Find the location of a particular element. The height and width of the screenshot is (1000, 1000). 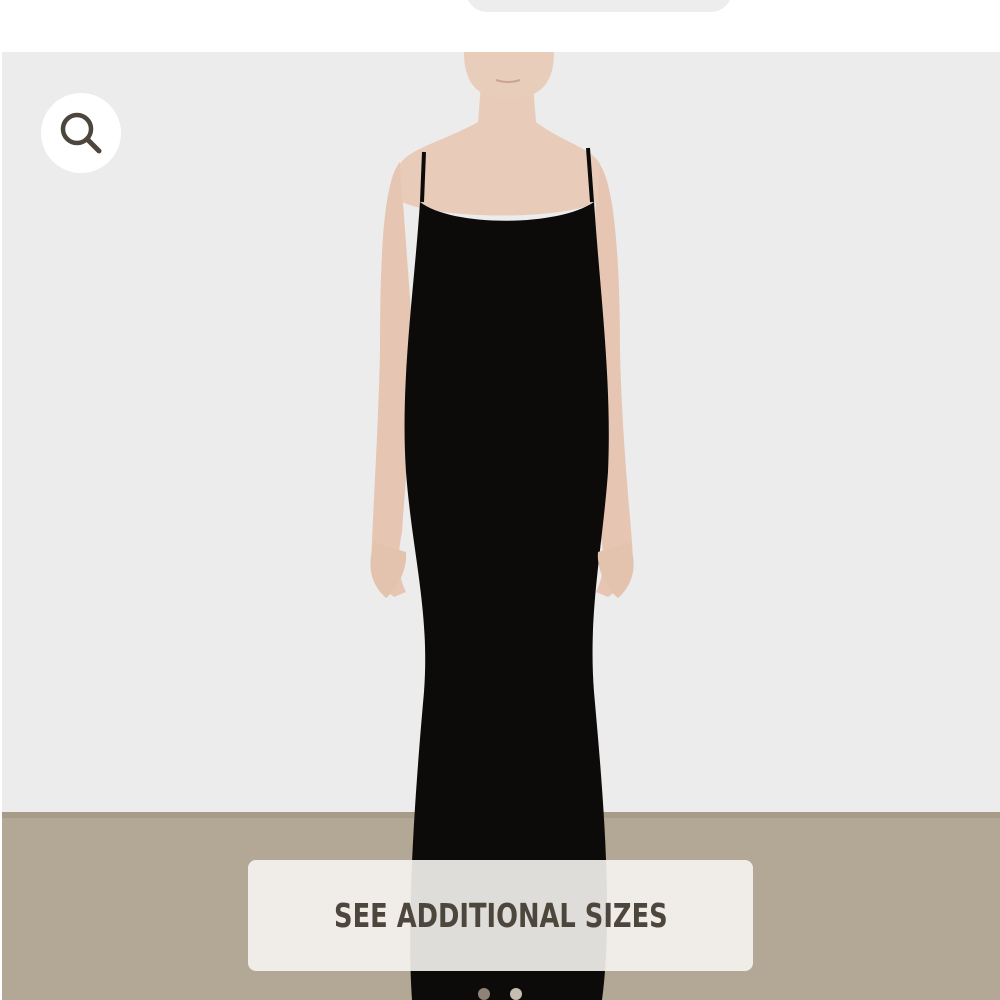

search-button is located at coordinates (81, 133).